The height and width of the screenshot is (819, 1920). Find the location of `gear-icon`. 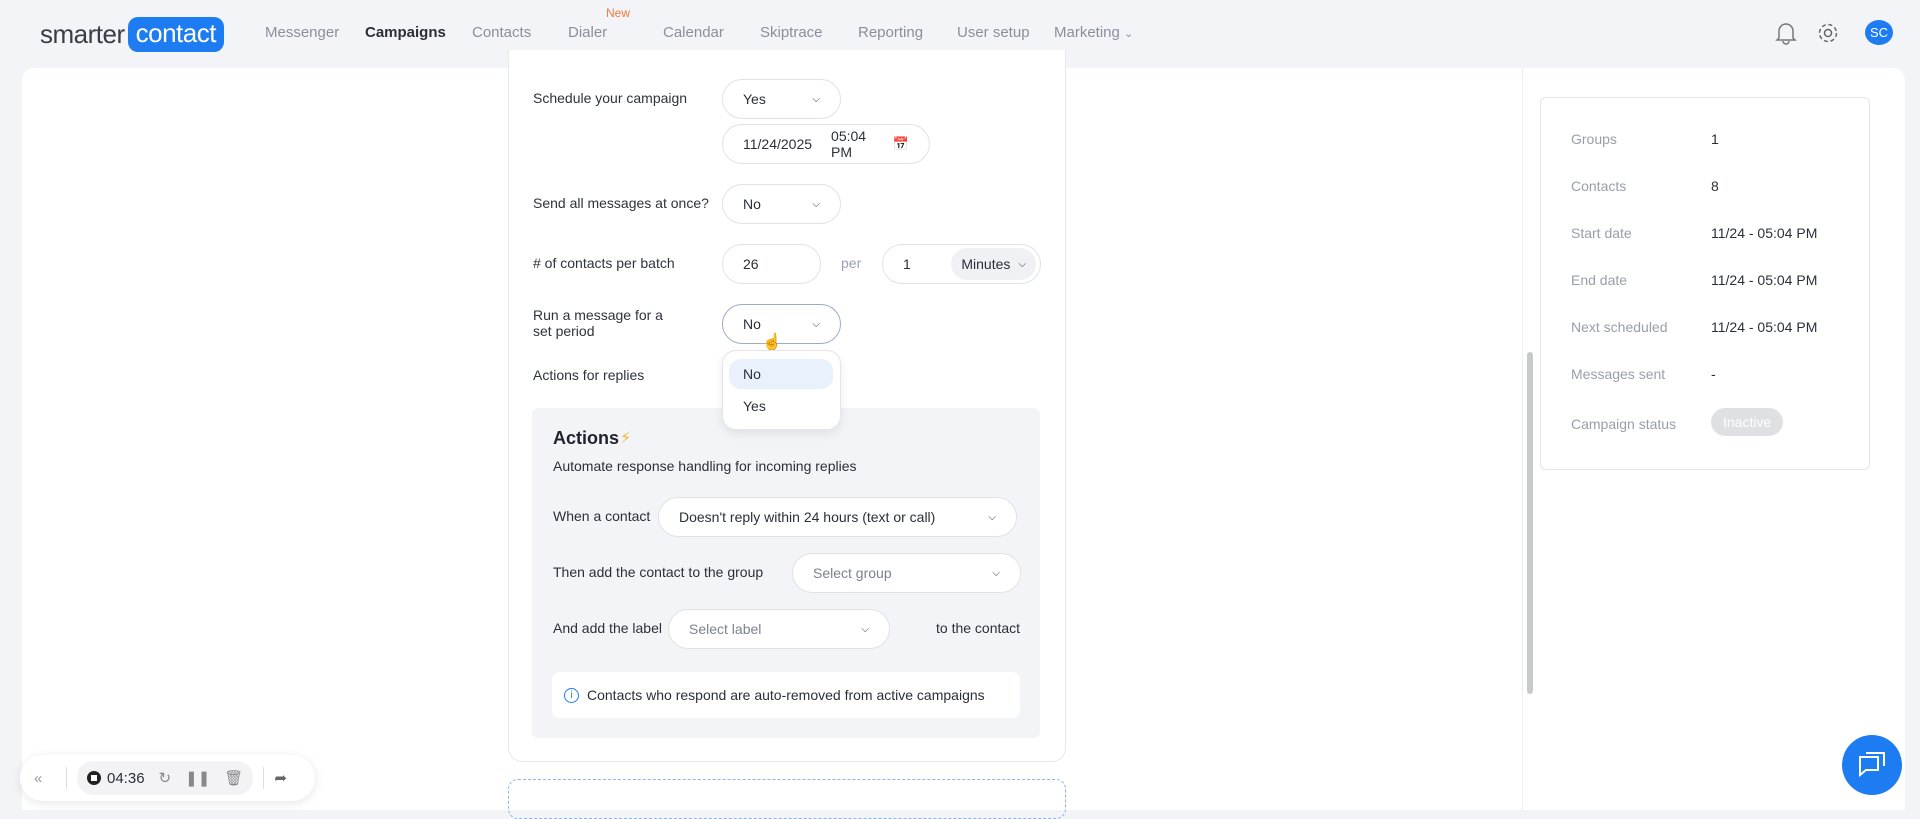

gear-icon is located at coordinates (1828, 33).